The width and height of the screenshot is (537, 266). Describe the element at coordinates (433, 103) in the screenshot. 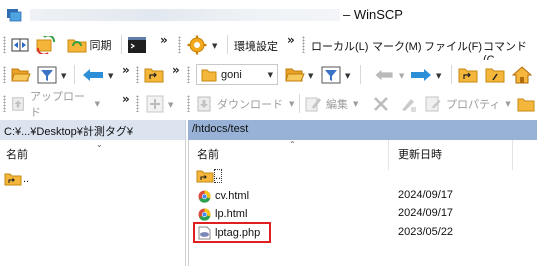

I see `properties-icon` at that location.